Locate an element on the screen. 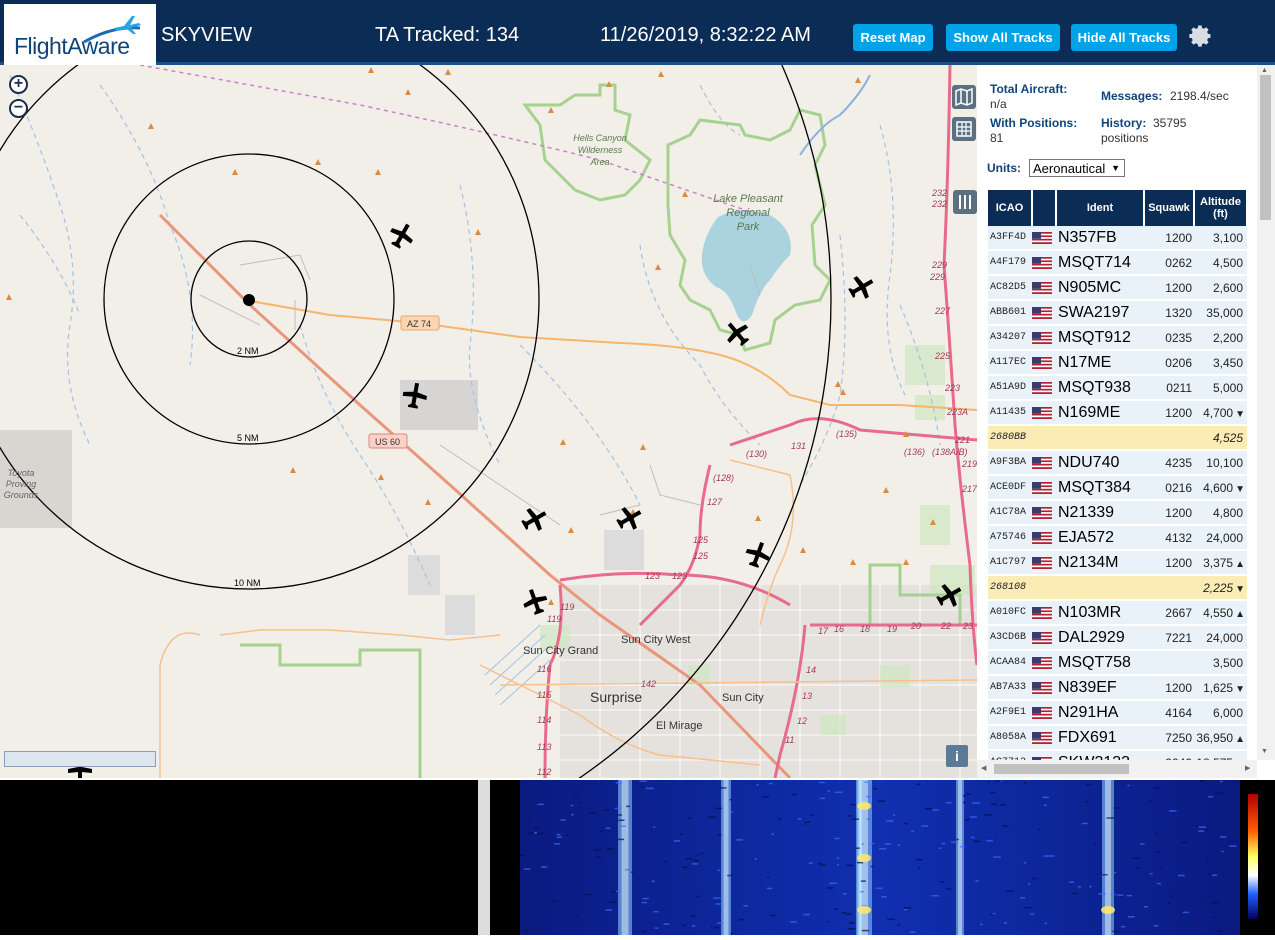  show-all-tracks-button: Show All Tracks is located at coordinates (1003, 37).